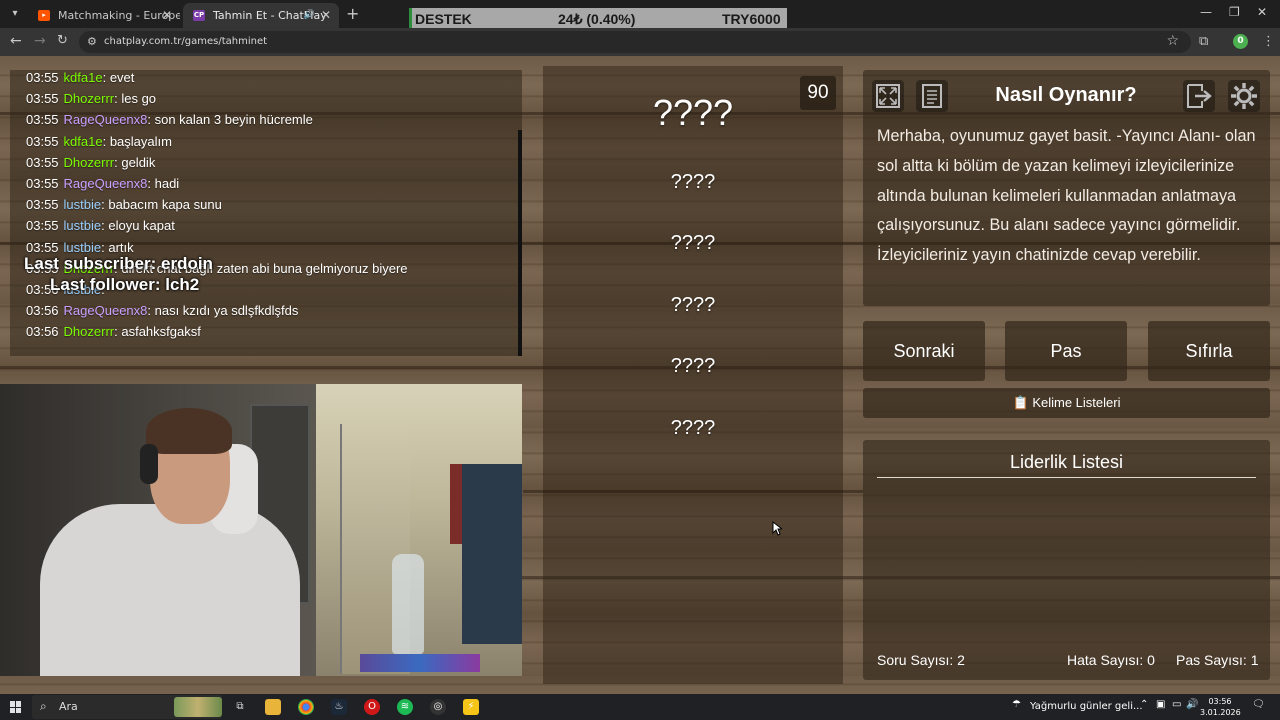 This screenshot has width=1280, height=720. What do you see at coordinates (635, 42) in the screenshot?
I see `url-field: ⚙ chatplay.com.tr/games/tahminet ☆` at bounding box center [635, 42].